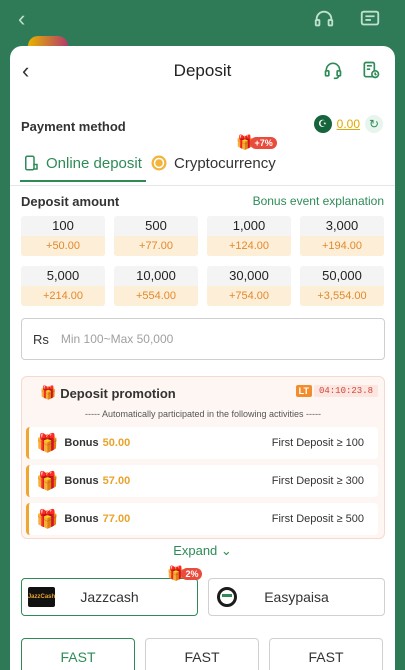 The width and height of the screenshot is (405, 670). I want to click on deposit-topbar: ‹ Deposit, so click(202, 71).